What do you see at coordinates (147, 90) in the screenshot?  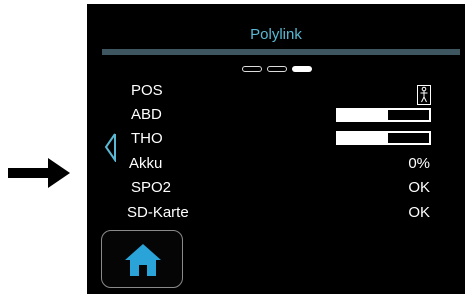 I see `pos-label: POS` at bounding box center [147, 90].